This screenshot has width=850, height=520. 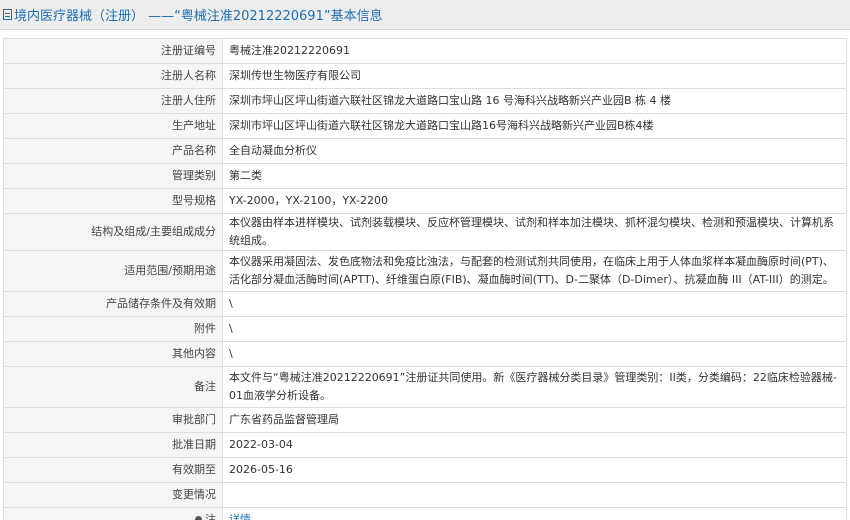 What do you see at coordinates (534, 151) in the screenshot?
I see `row-value: 全自动凝血分析仪` at bounding box center [534, 151].